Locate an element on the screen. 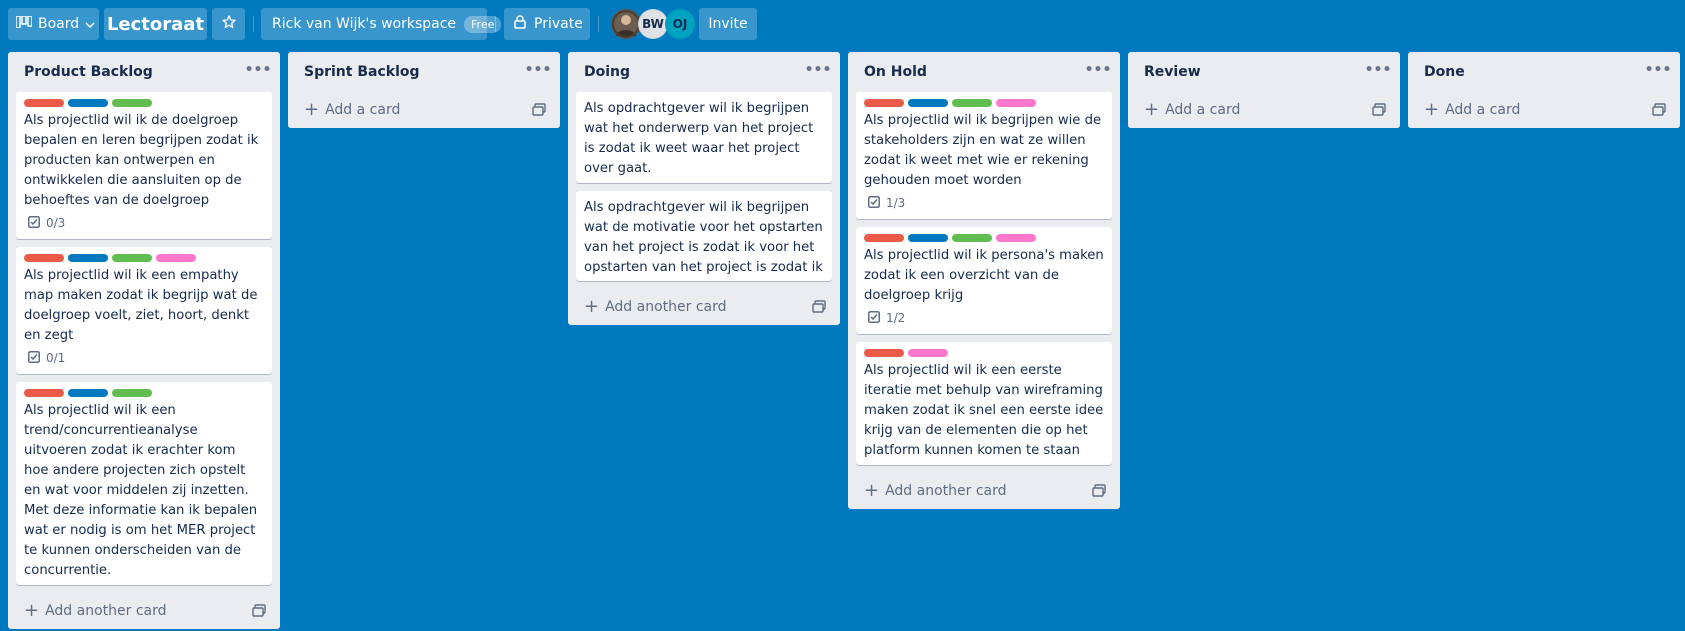 This screenshot has width=1685, height=631. list-title: Review is located at coordinates (1172, 72).